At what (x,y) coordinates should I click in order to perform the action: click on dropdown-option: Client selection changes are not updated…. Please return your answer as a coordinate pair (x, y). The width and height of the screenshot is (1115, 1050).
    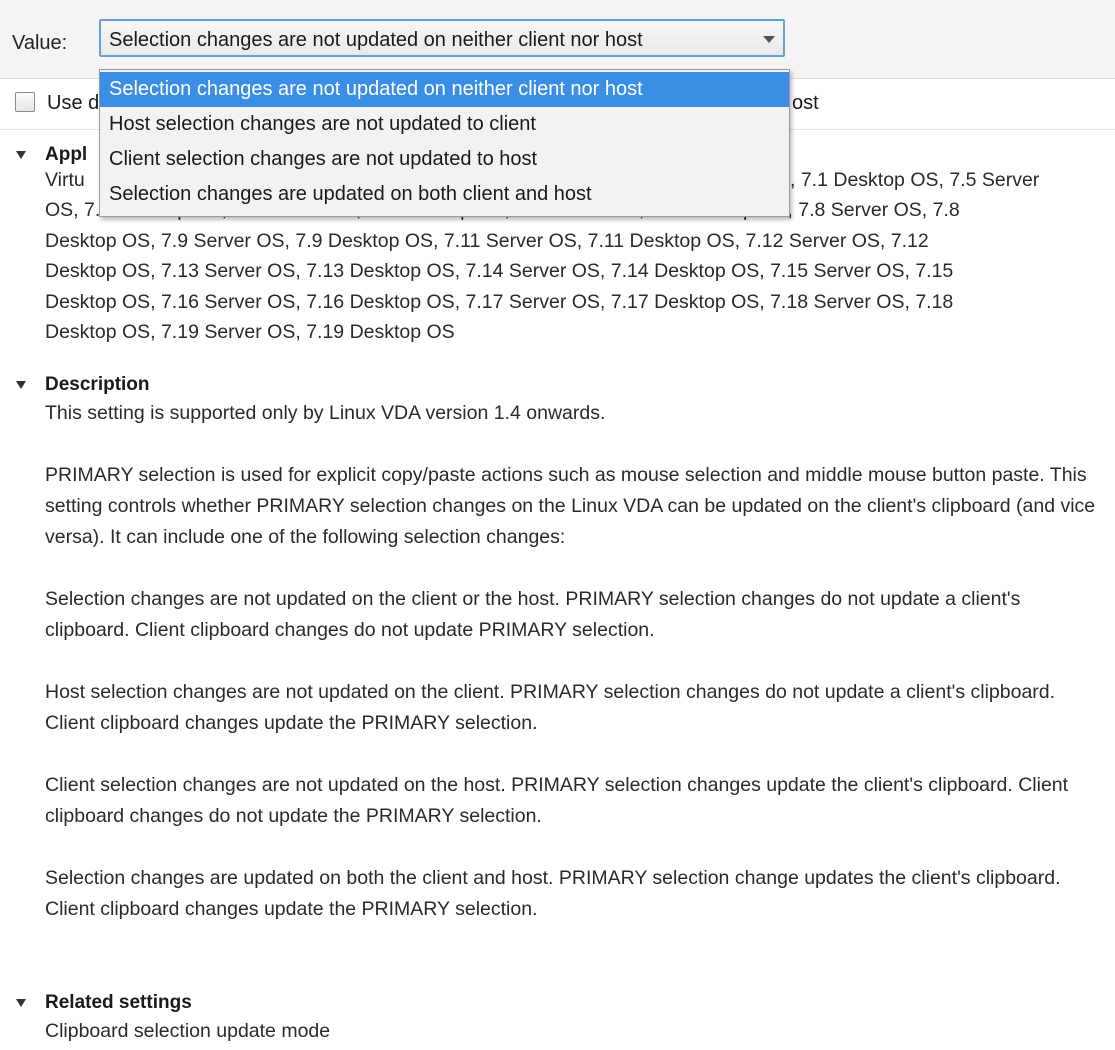
    Looking at the image, I should click on (444, 159).